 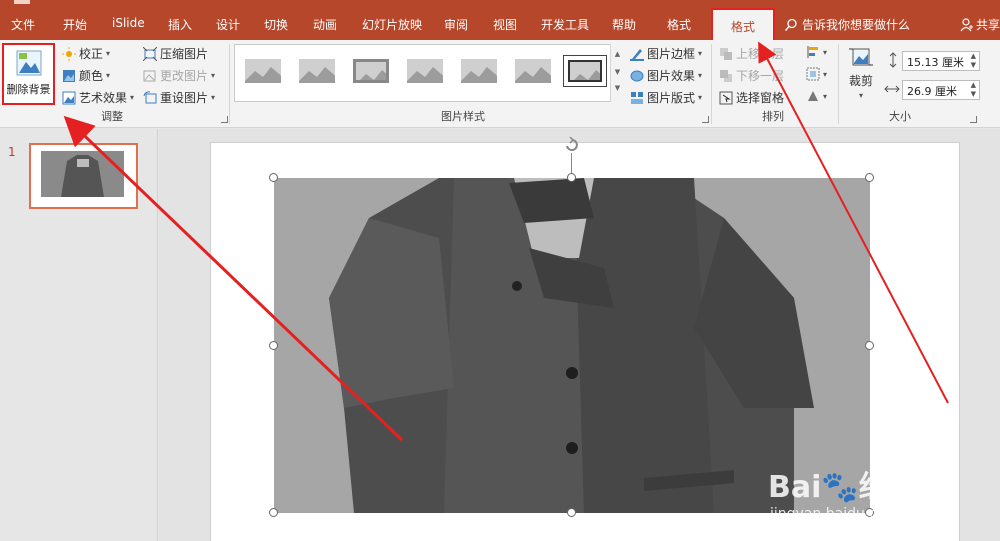 I want to click on tab-format-active: 格式, so click(x=743, y=24).